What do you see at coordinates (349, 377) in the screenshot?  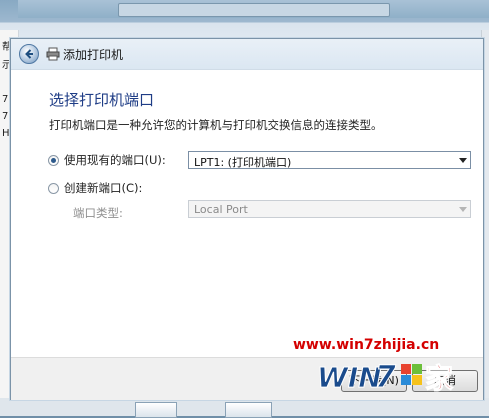 I see `svg-text: WIN` at bounding box center [349, 377].